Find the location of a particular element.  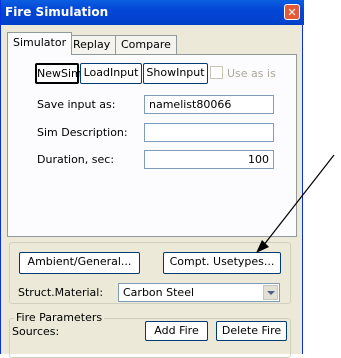

annotation-arrow-head is located at coordinates (262, 246).